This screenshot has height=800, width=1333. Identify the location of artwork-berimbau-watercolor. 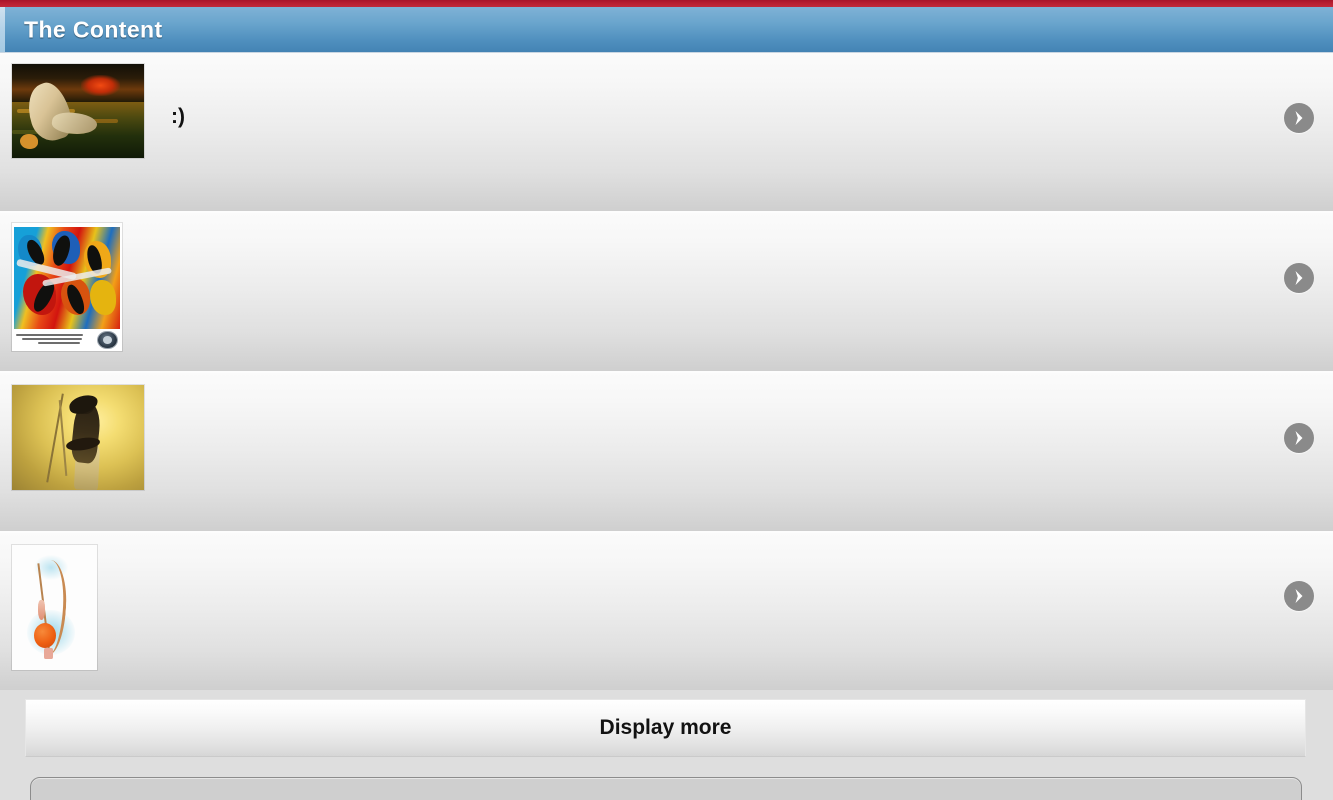
(54, 607).